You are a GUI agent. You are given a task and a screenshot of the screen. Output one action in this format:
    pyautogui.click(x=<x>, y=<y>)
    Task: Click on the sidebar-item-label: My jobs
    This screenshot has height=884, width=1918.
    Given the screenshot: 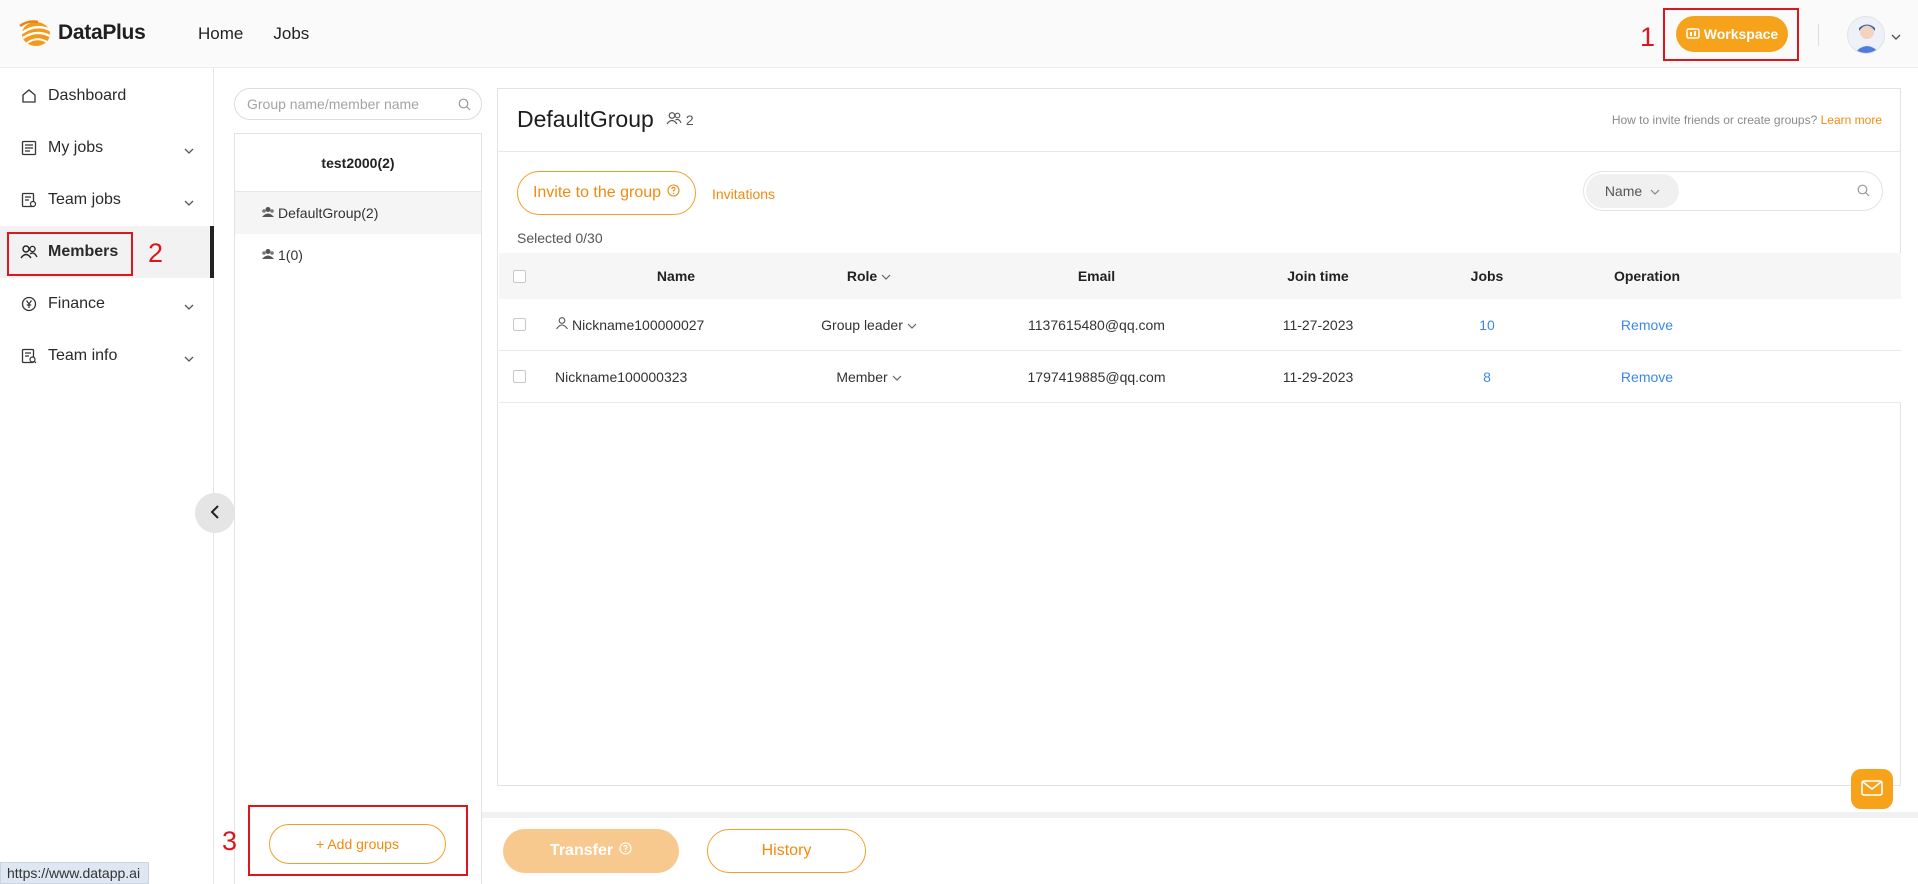 What is the action you would take?
    pyautogui.click(x=76, y=147)
    